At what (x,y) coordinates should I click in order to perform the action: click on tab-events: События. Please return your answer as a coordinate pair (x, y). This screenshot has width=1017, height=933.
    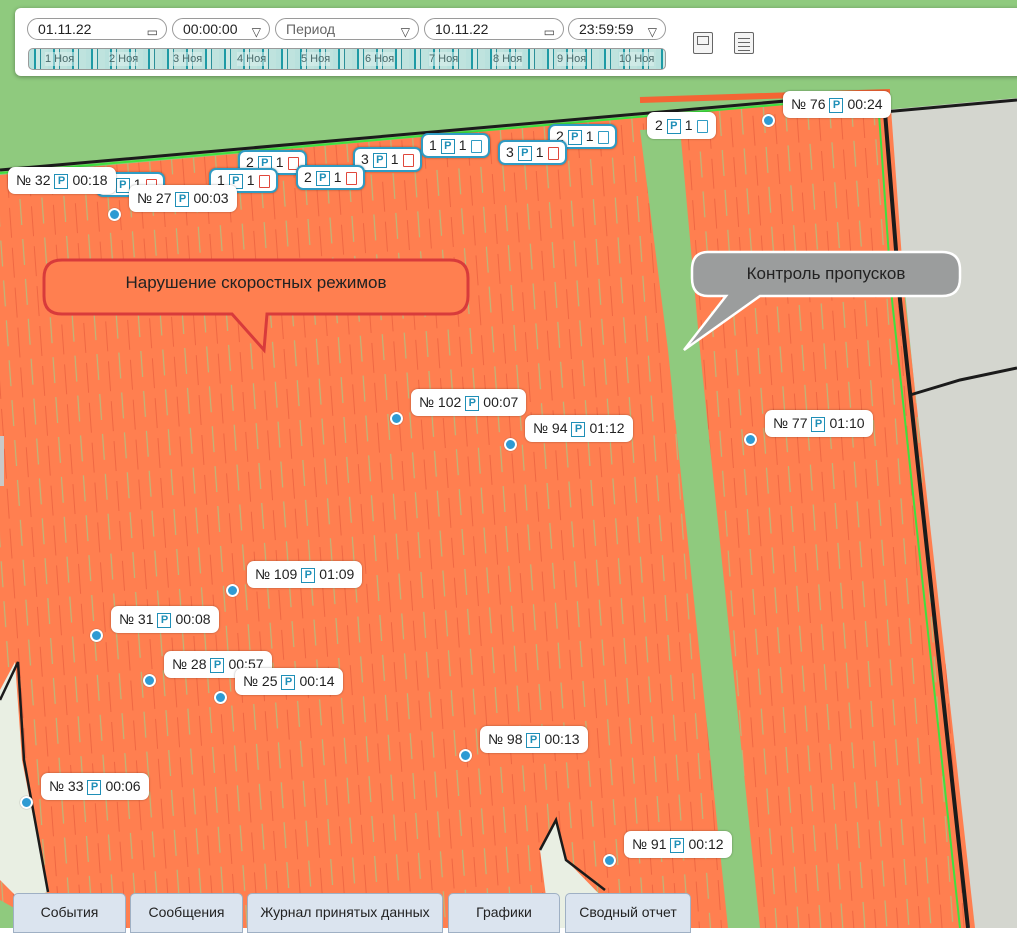
    Looking at the image, I should click on (69, 913).